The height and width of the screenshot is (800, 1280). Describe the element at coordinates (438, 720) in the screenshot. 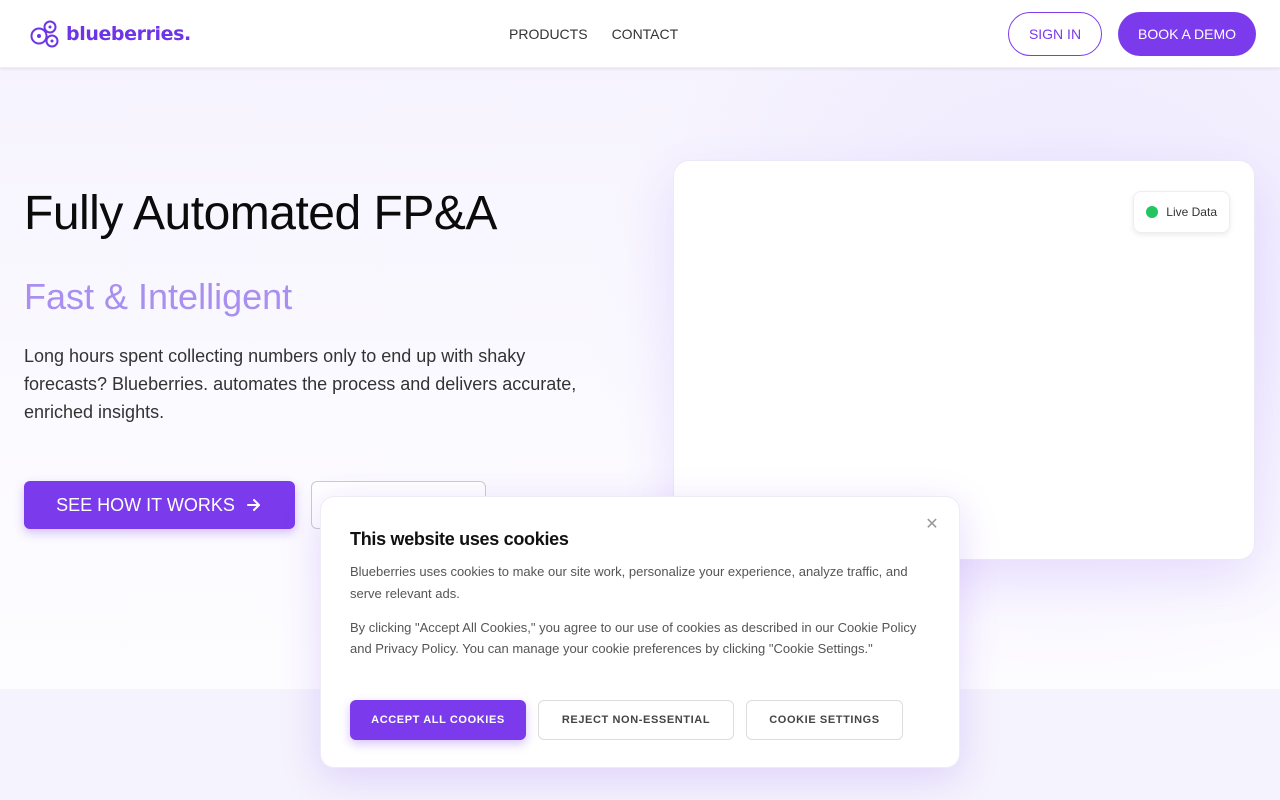

I see `accept-all-cookies-button: ACCEPT ALL COOKIES` at that location.